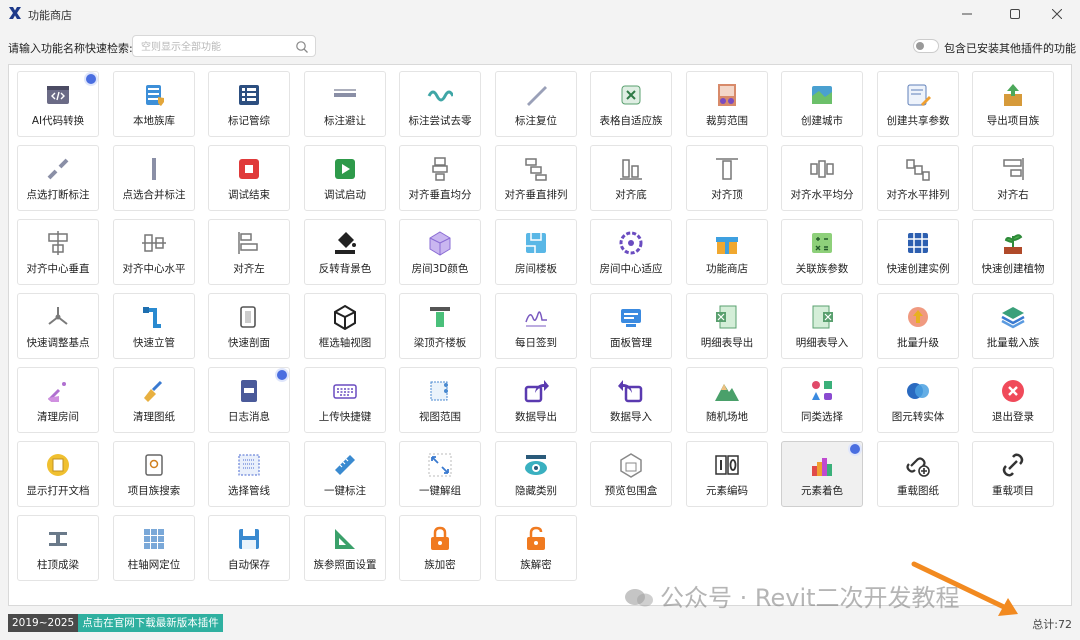 This screenshot has width=1080, height=640. I want to click on function-tile-label: 清理房间, so click(58, 417).